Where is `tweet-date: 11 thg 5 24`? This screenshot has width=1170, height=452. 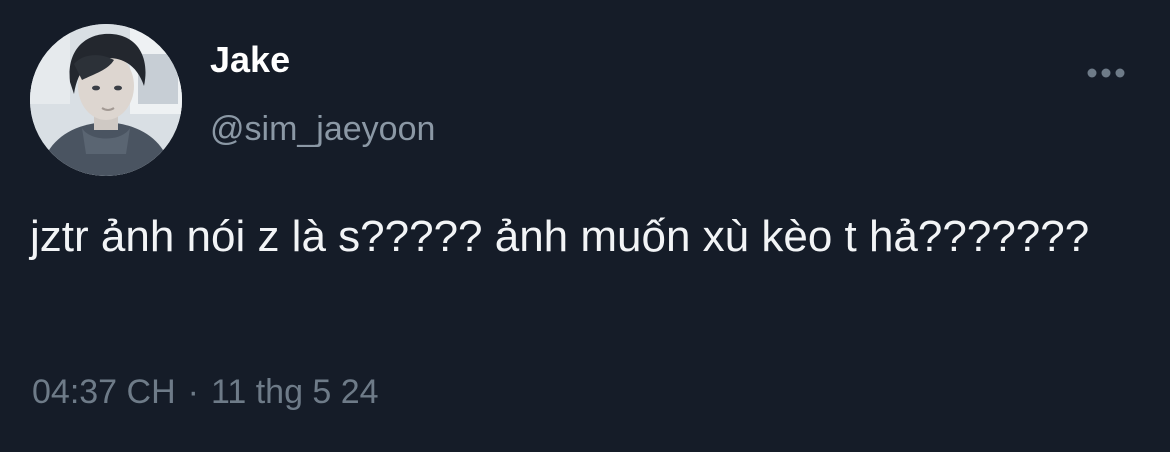
tweet-date: 11 thg 5 24 is located at coordinates (295, 392).